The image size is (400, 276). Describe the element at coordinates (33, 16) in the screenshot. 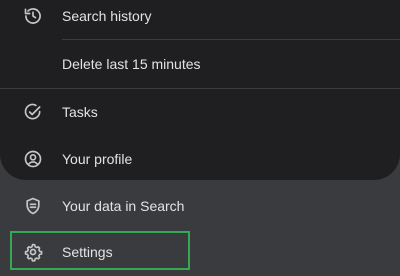

I see `history-icon` at that location.